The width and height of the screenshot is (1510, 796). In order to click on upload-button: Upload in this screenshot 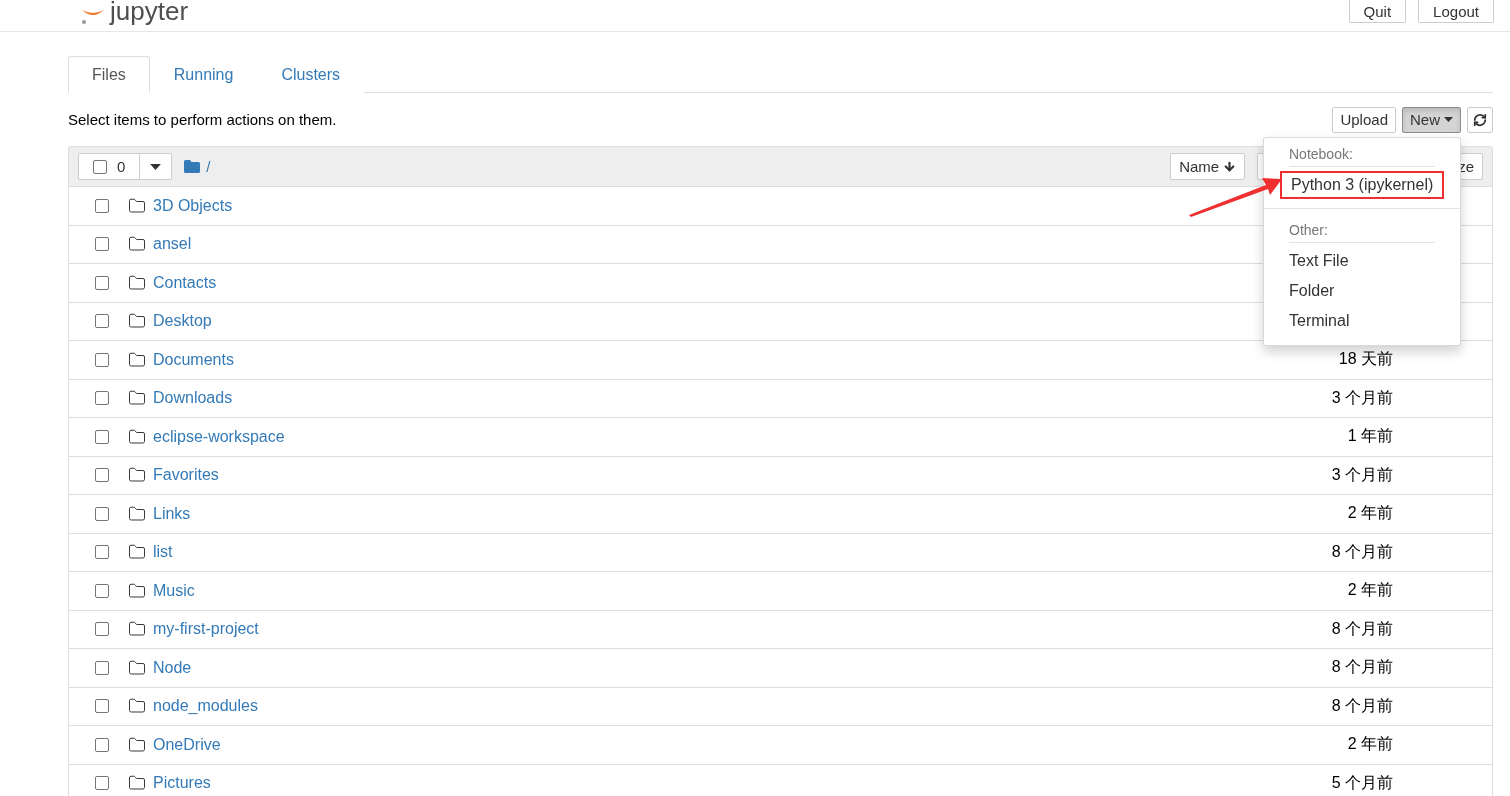, I will do `click(1364, 119)`.